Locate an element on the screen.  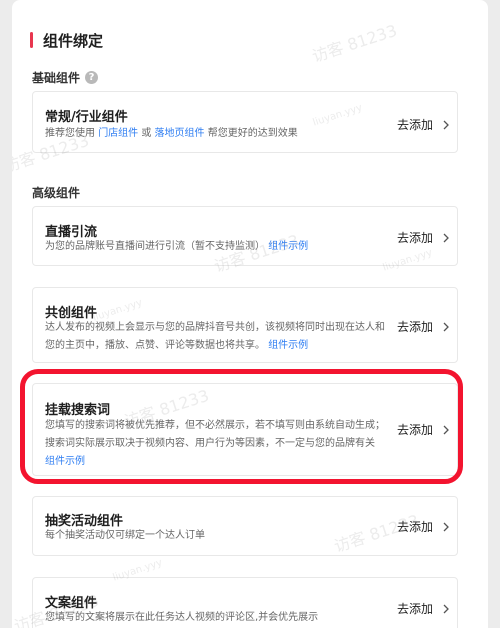
advanced-group-label: 高级组件 is located at coordinates (56, 192).